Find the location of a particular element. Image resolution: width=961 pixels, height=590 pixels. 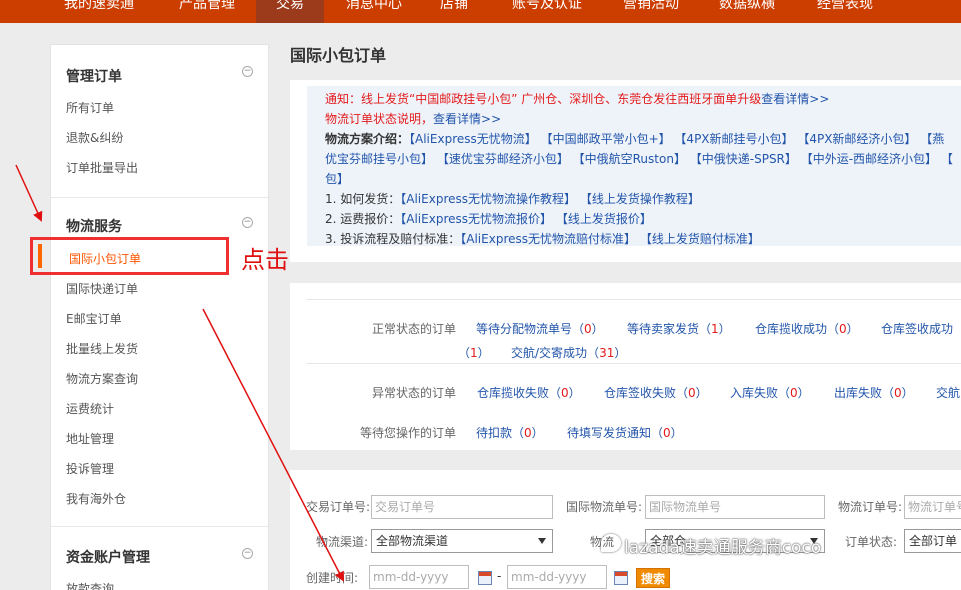

sidebar-item-address: 地址管理 is located at coordinates (90, 438).